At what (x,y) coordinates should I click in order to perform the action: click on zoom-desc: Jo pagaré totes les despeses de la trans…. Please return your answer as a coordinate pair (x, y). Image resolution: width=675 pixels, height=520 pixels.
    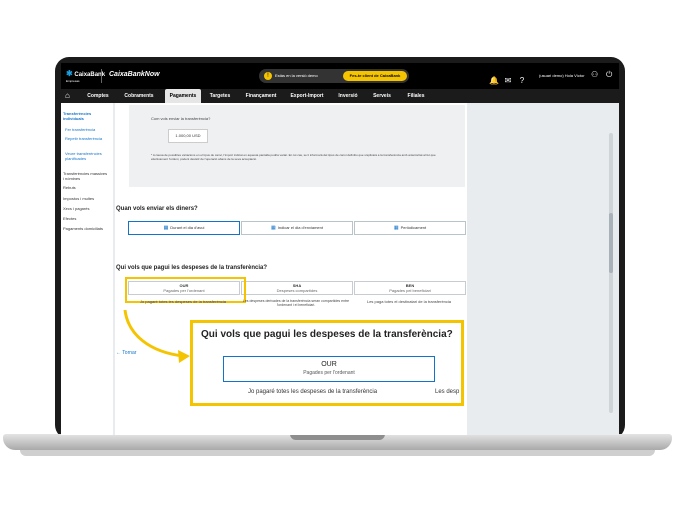
    Looking at the image, I should click on (313, 392).